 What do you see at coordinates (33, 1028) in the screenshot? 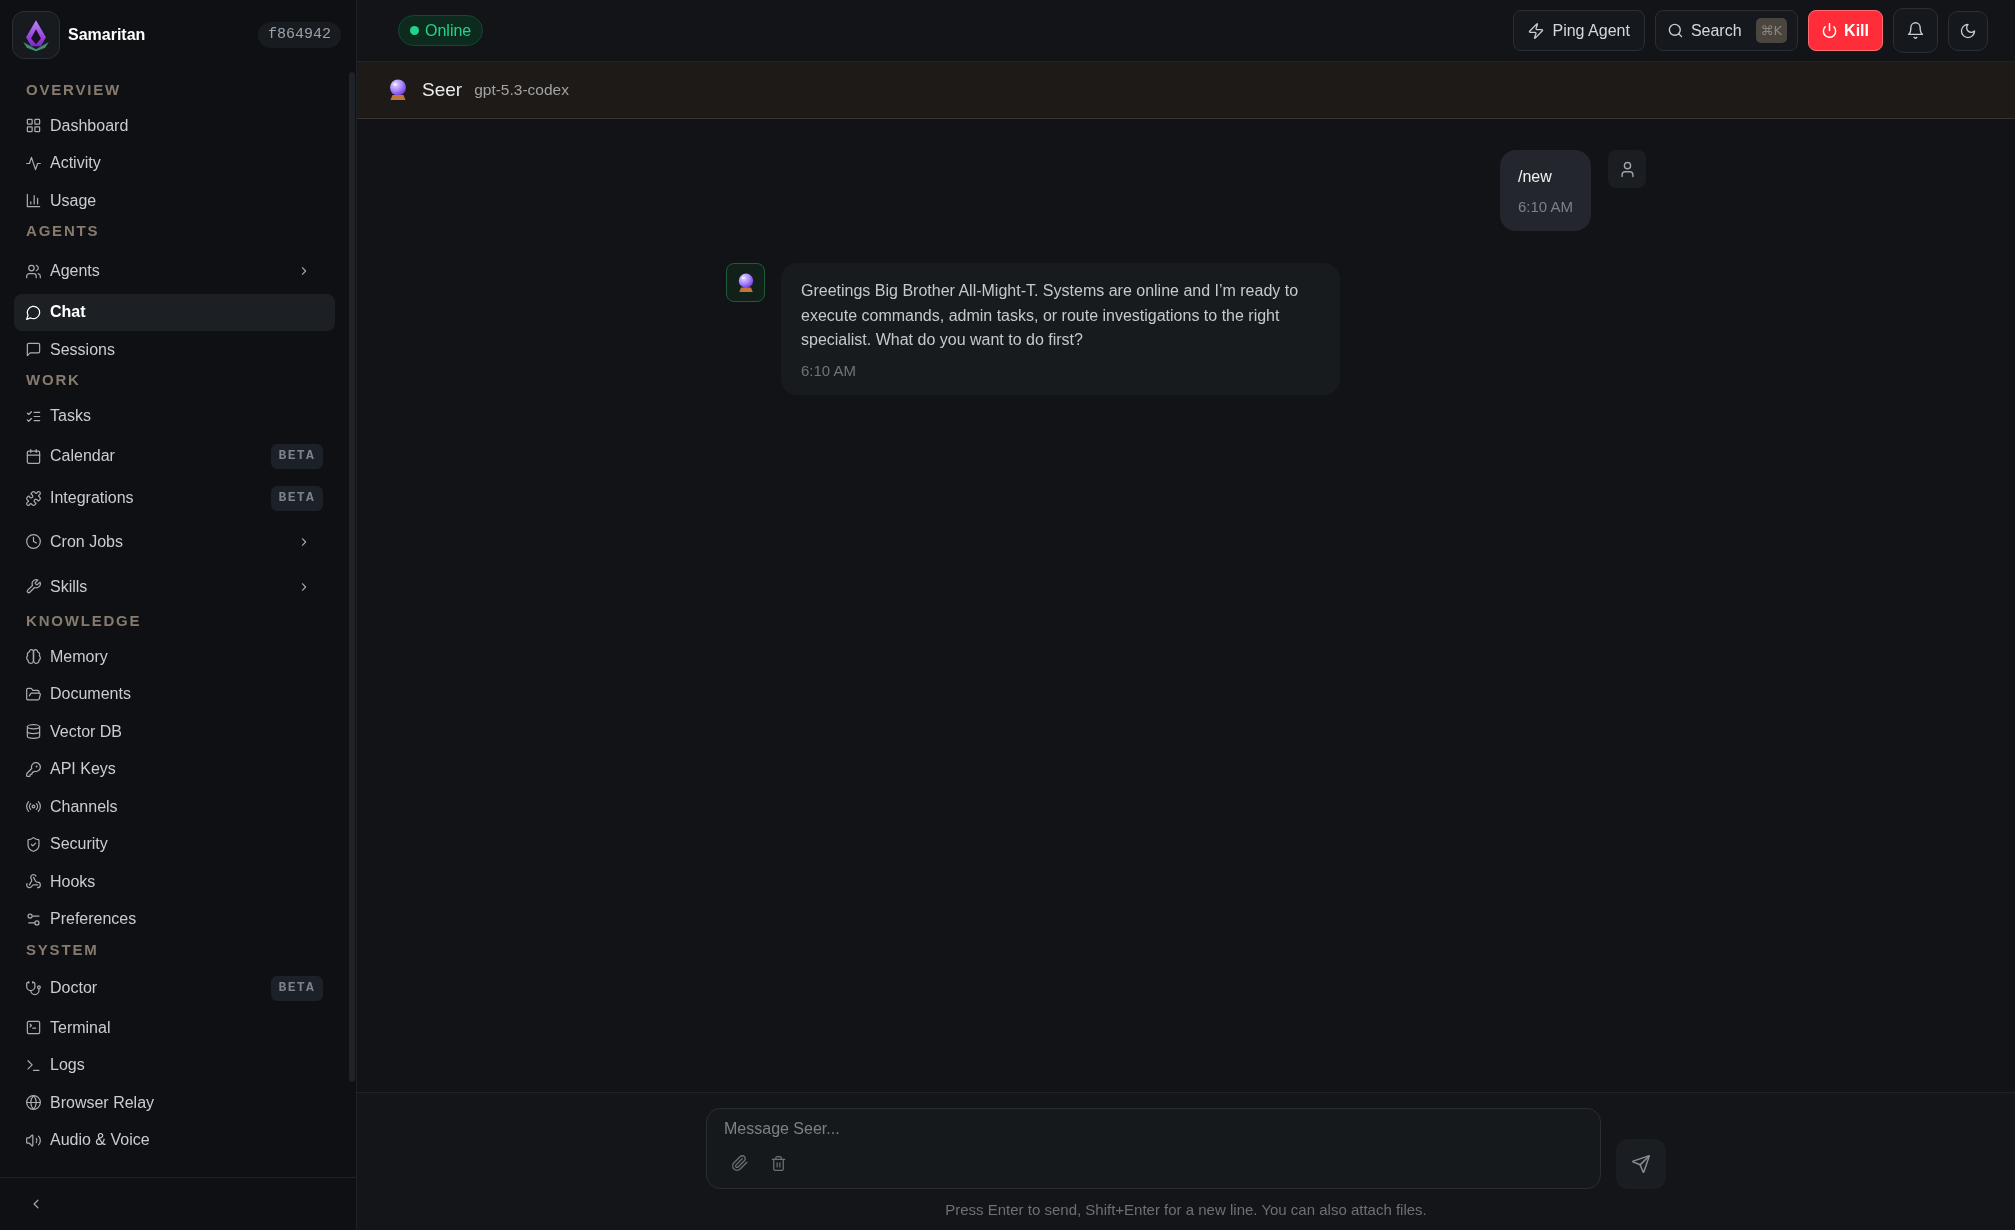
I see `terminal-icon` at bounding box center [33, 1028].